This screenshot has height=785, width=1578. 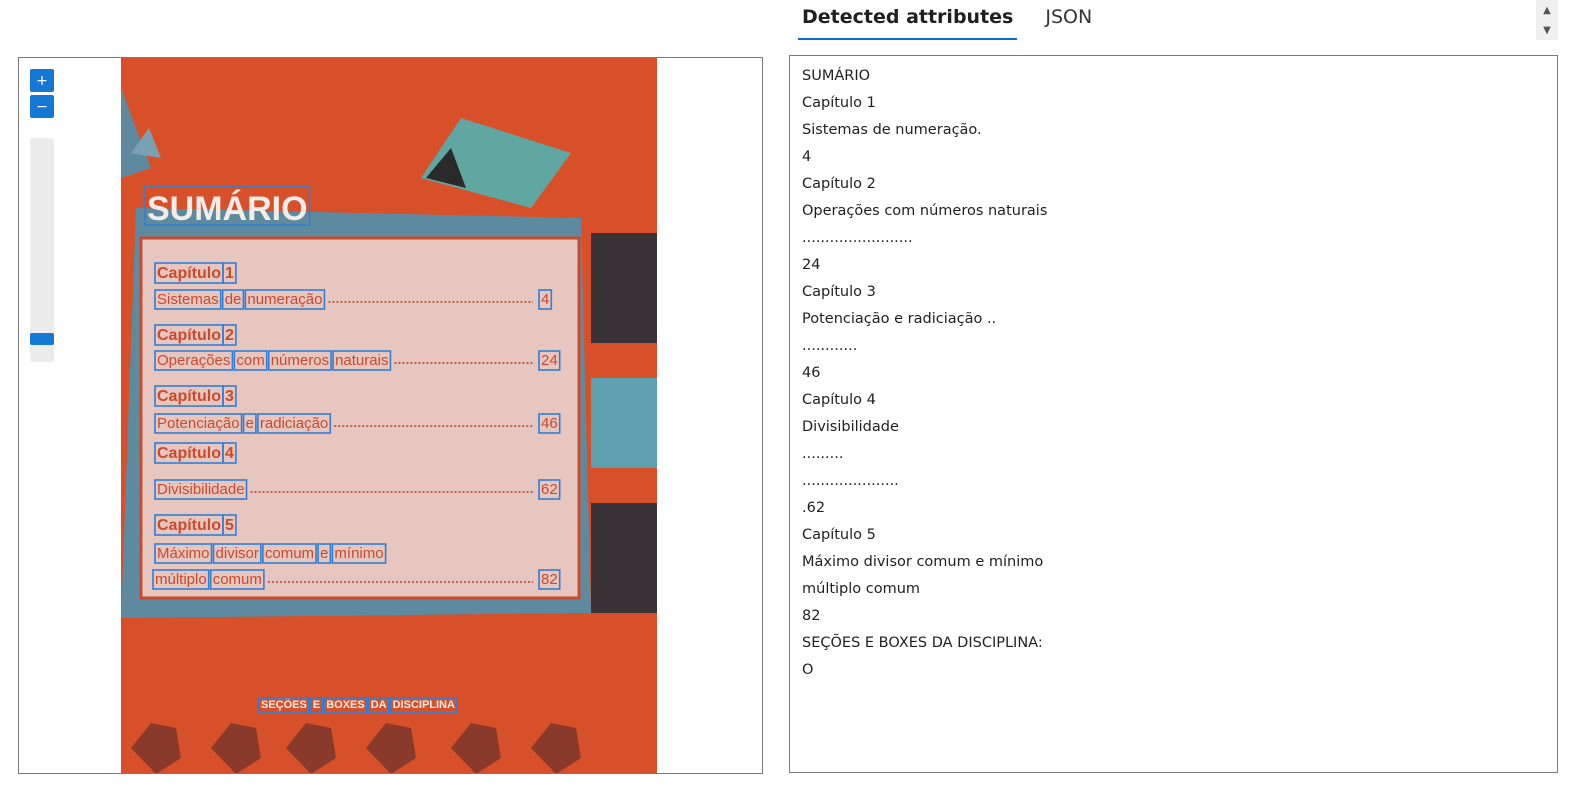 What do you see at coordinates (42, 250) in the screenshot?
I see `zoom-slider` at bounding box center [42, 250].